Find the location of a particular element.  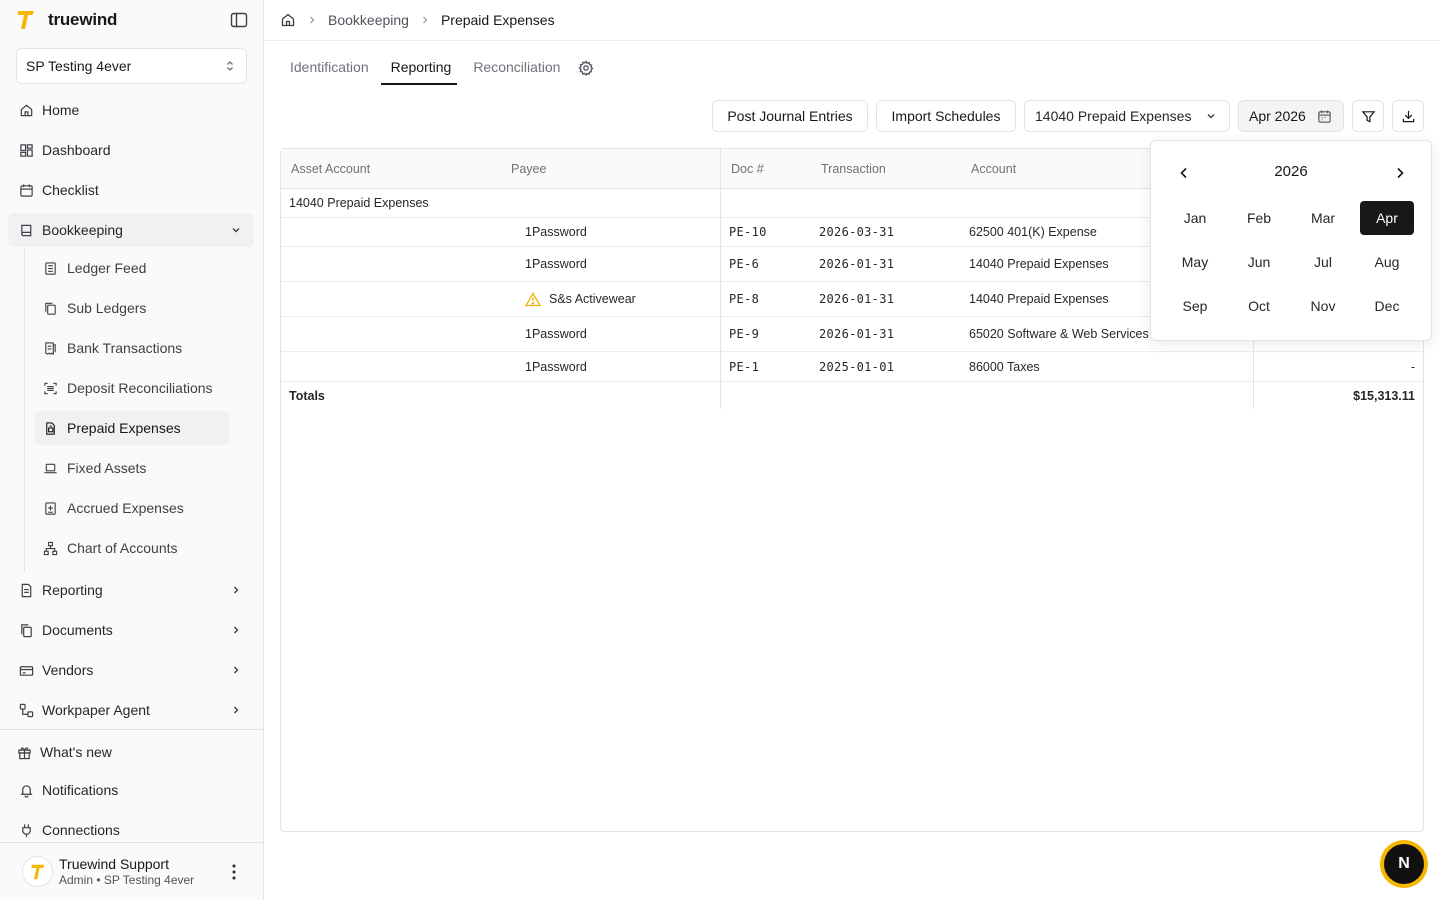

sidebar-item-accrued-expenses: Accrued Expenses is located at coordinates (132, 508).